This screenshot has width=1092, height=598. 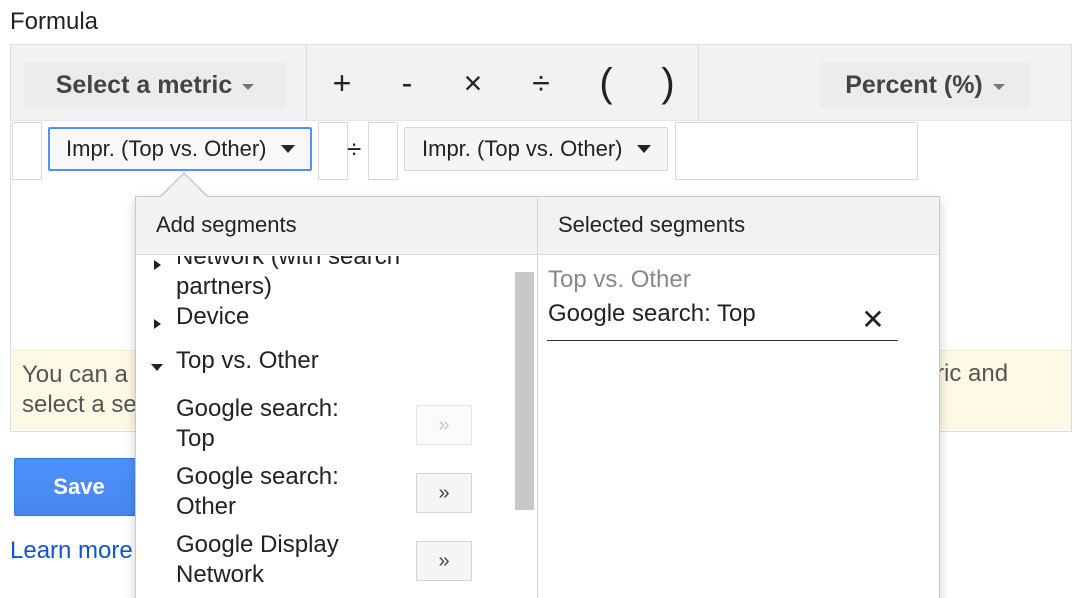 What do you see at coordinates (354, 149) in the screenshot?
I see `formula-operator: ÷` at bounding box center [354, 149].